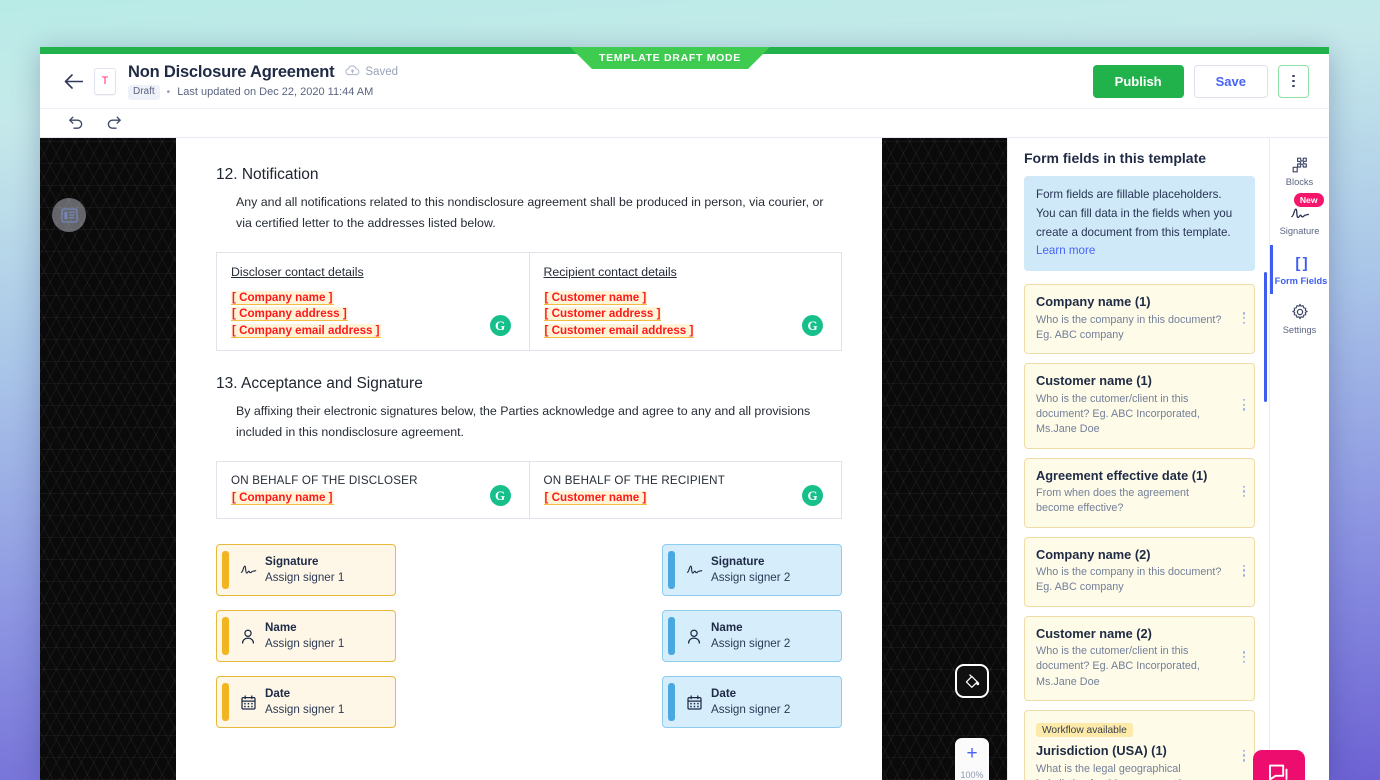 The image size is (1380, 780). What do you see at coordinates (1122, 475) in the screenshot?
I see `form-field-name: Agreement effective date (1)` at bounding box center [1122, 475].